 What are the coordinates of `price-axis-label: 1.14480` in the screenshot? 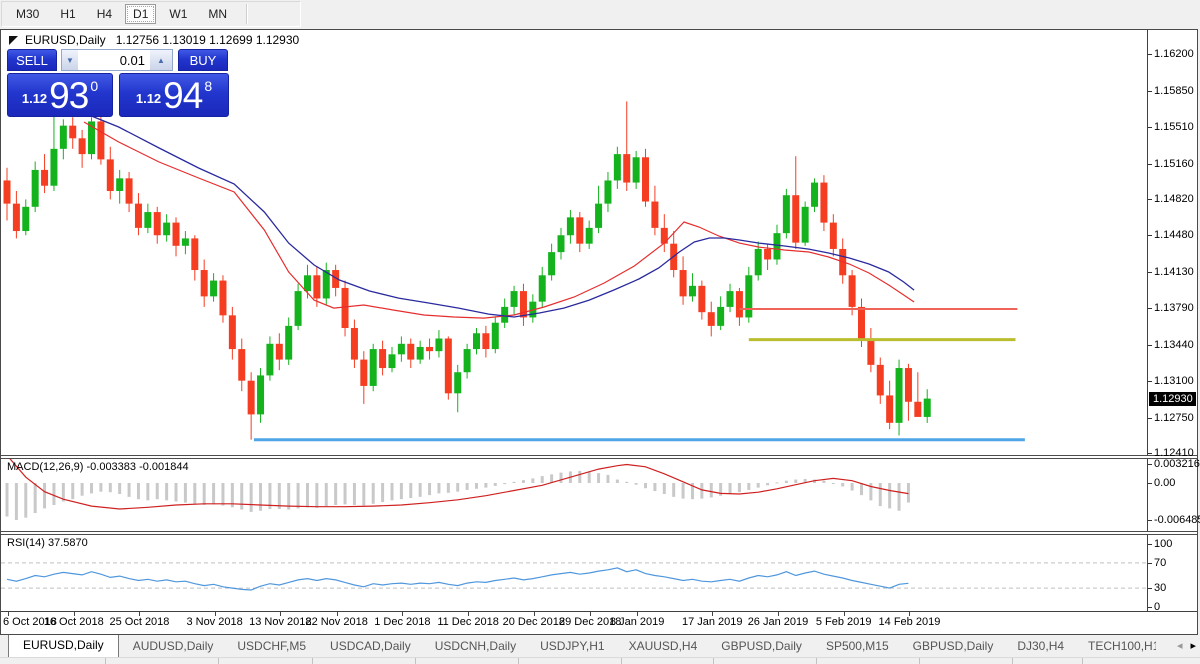 It's located at (1174, 235).